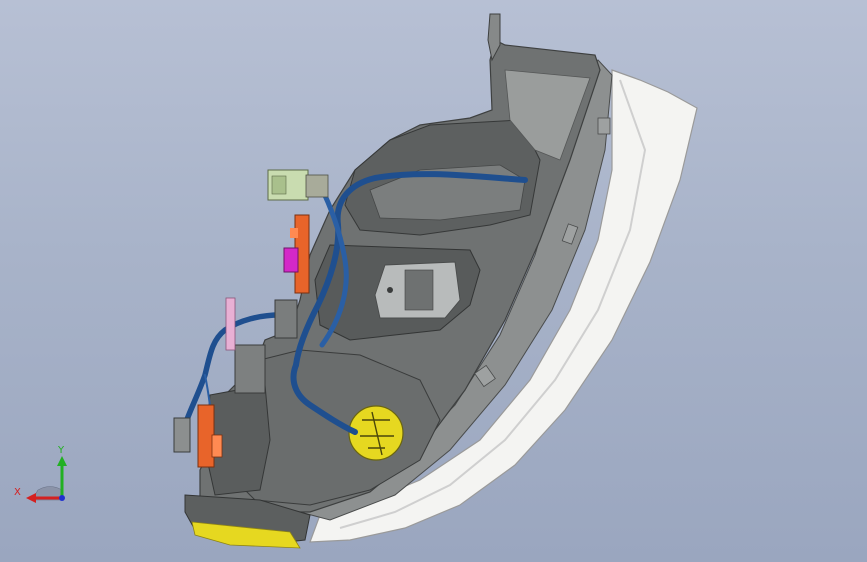 This screenshot has height=562, width=867. I want to click on plug-grey, so click(182, 435).